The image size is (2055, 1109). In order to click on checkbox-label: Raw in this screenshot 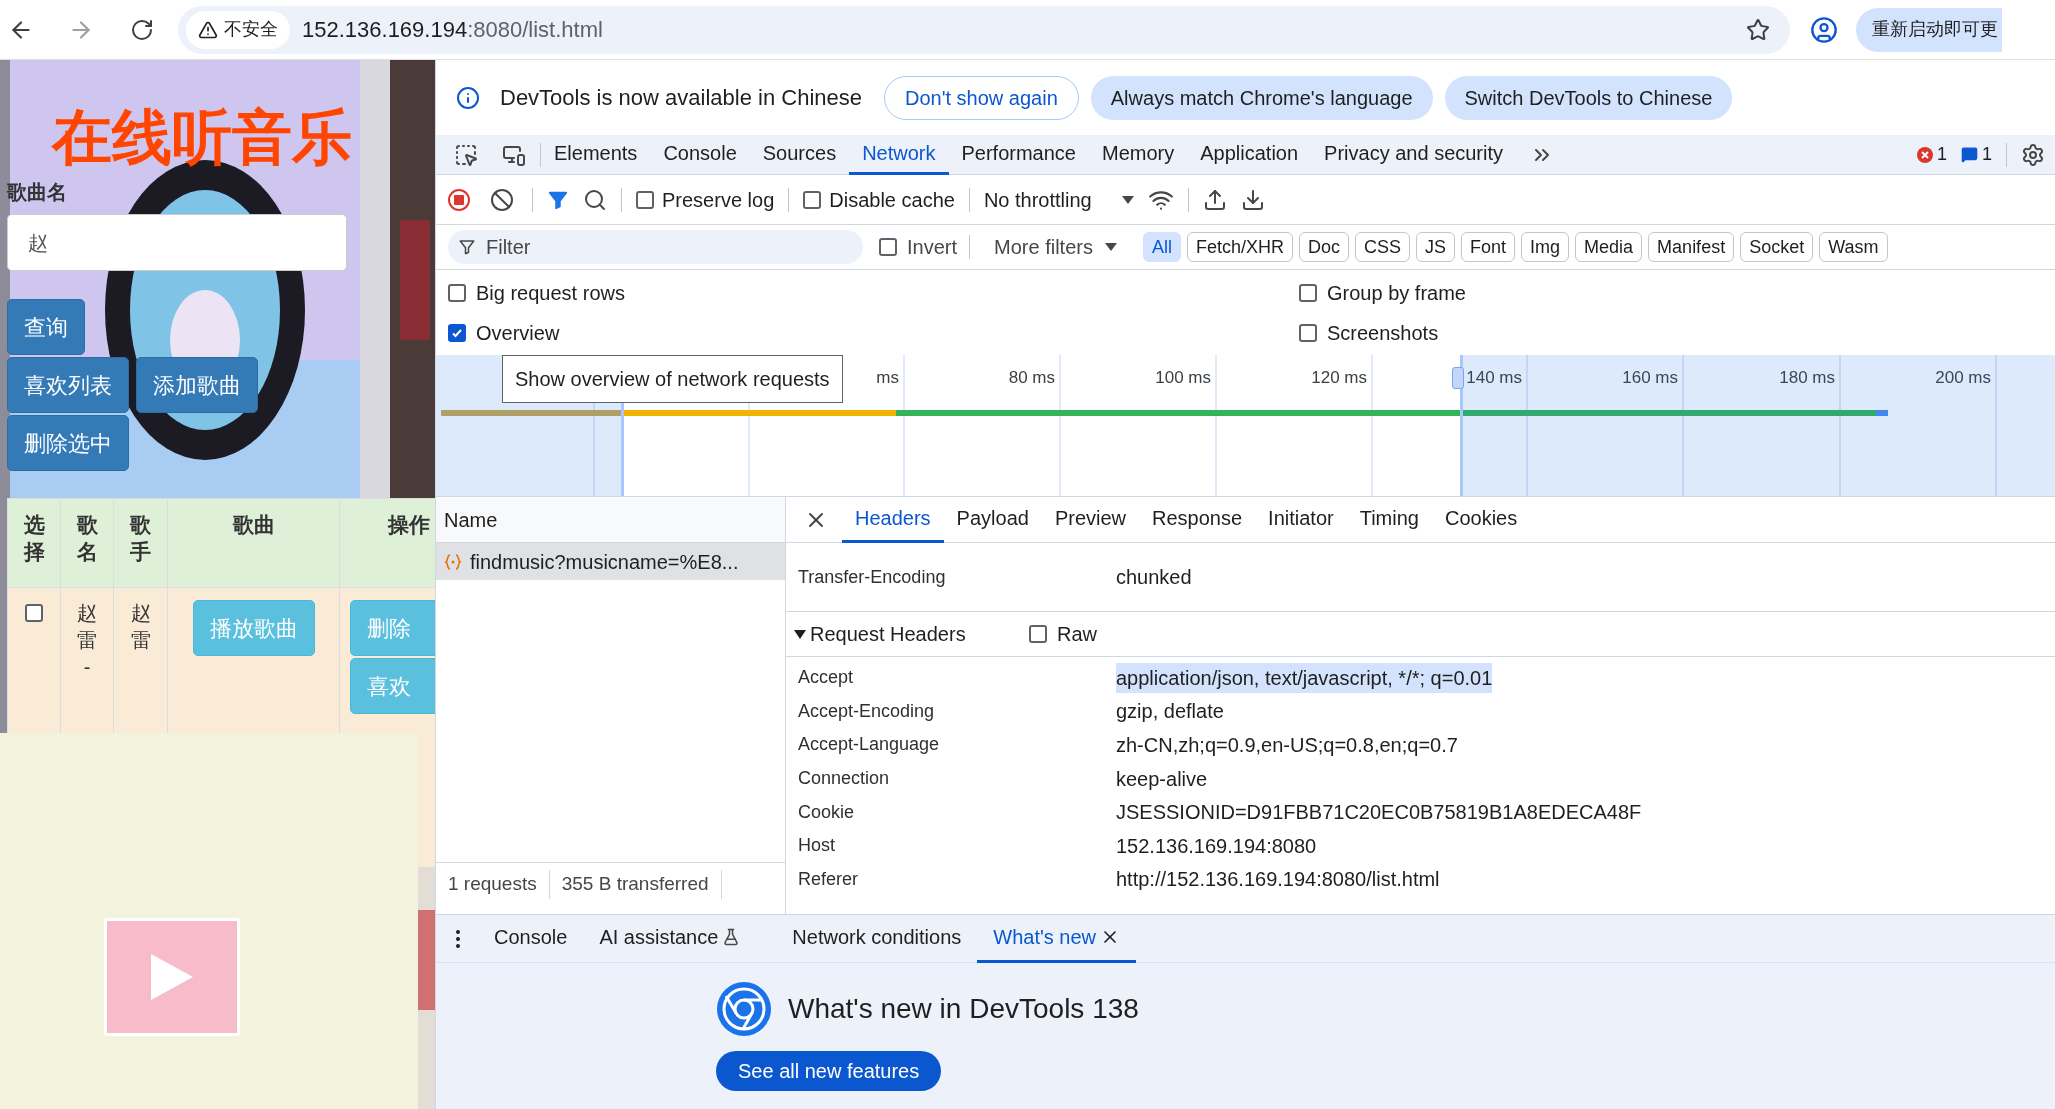, I will do `click(1077, 634)`.